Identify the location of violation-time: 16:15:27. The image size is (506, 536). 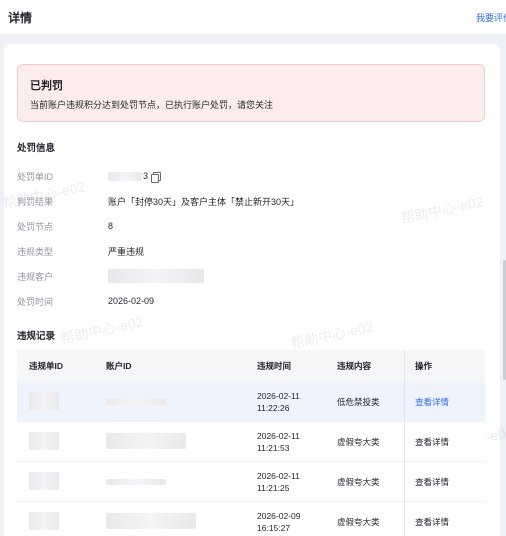
(274, 527).